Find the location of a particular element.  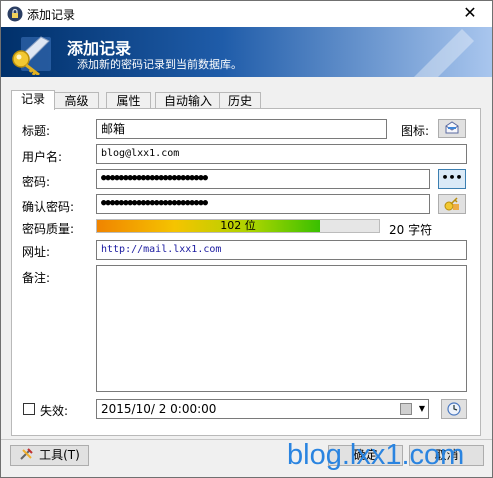

header-banner: 添加记录 添加新的密码记录到当前数据库。 is located at coordinates (246, 52).